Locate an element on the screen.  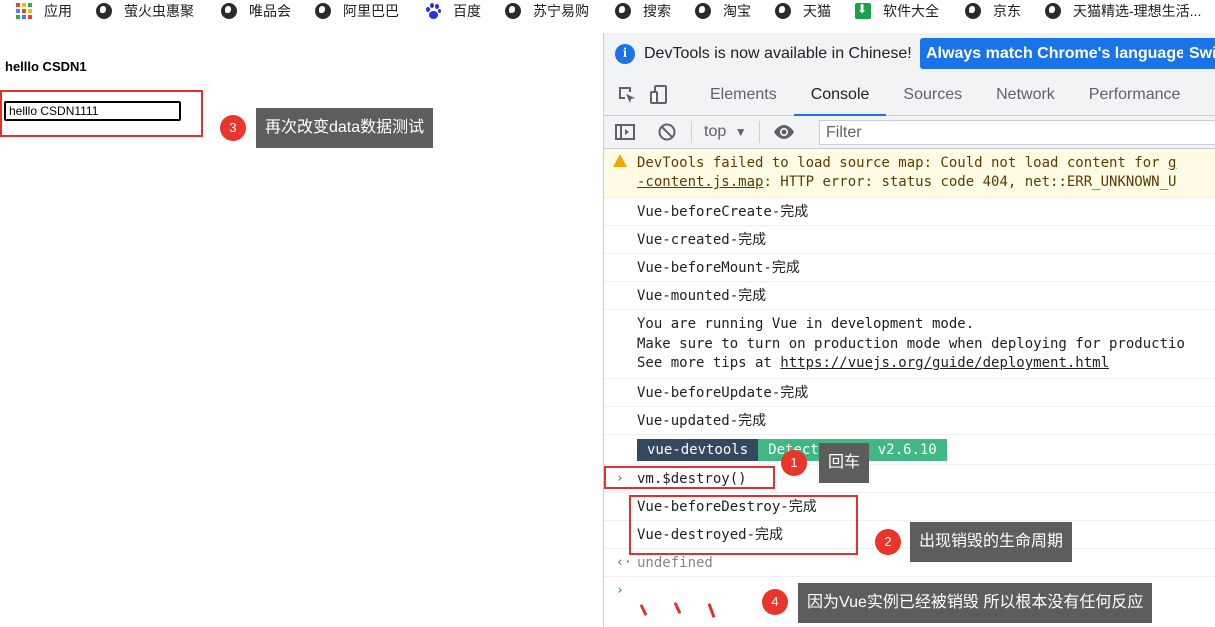
tab-console: Console is located at coordinates (840, 95).